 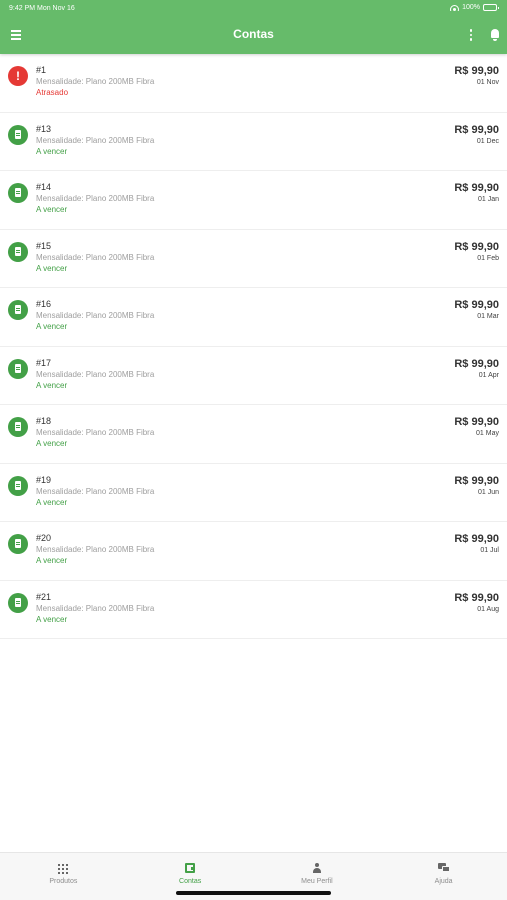 I want to click on more-options-button, so click(x=471, y=35).